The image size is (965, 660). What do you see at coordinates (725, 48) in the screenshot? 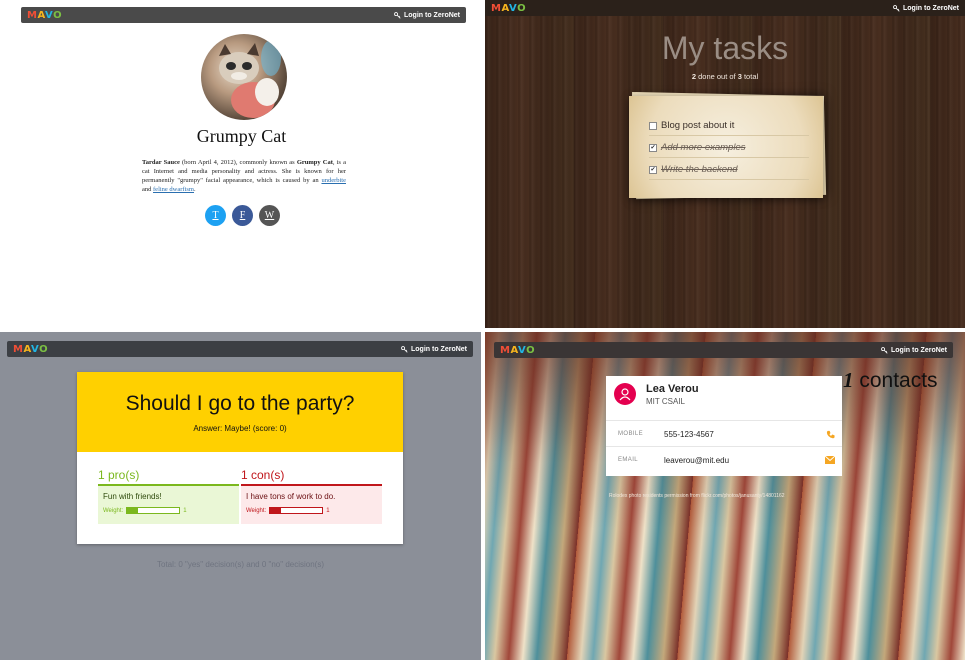
I see `page-title: My tasks` at bounding box center [725, 48].